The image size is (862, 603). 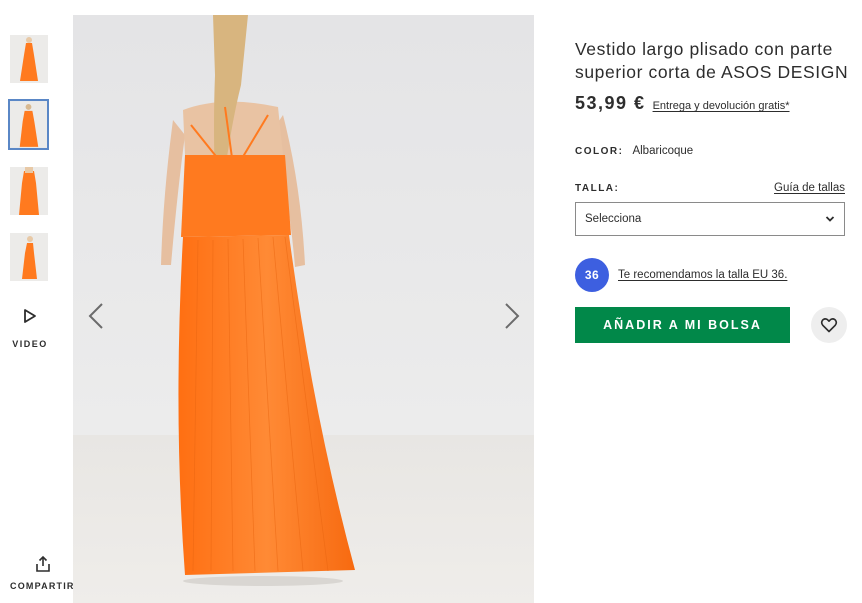 I want to click on thumbnail-full-image, so click(x=29, y=257).